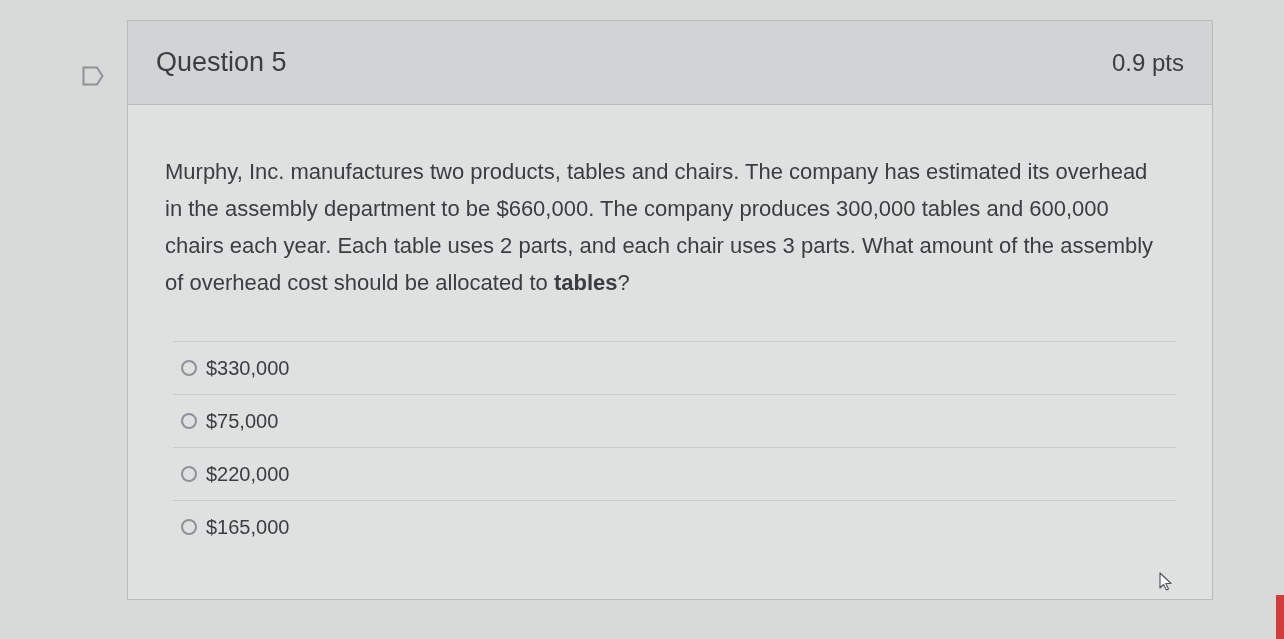 Image resolution: width=1284 pixels, height=639 pixels. I want to click on screen-edge-strip, so click(1280, 617).